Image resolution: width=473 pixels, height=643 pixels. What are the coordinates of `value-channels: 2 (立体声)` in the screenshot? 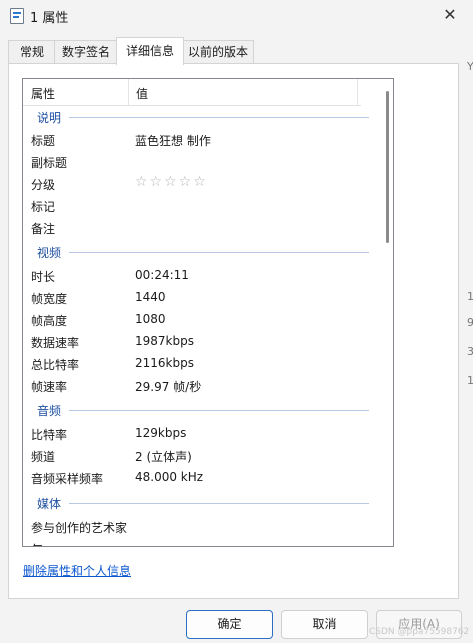 It's located at (163, 456).